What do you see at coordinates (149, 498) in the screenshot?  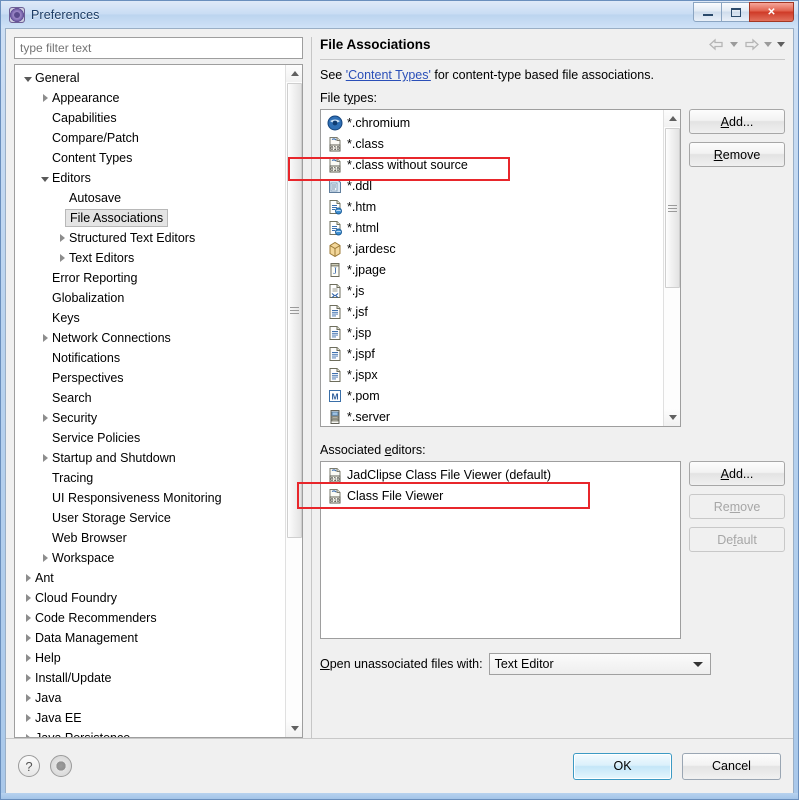 I see `tree-item-ui-responsiveness-monitoring: UI Responsiveness Monitoring` at bounding box center [149, 498].